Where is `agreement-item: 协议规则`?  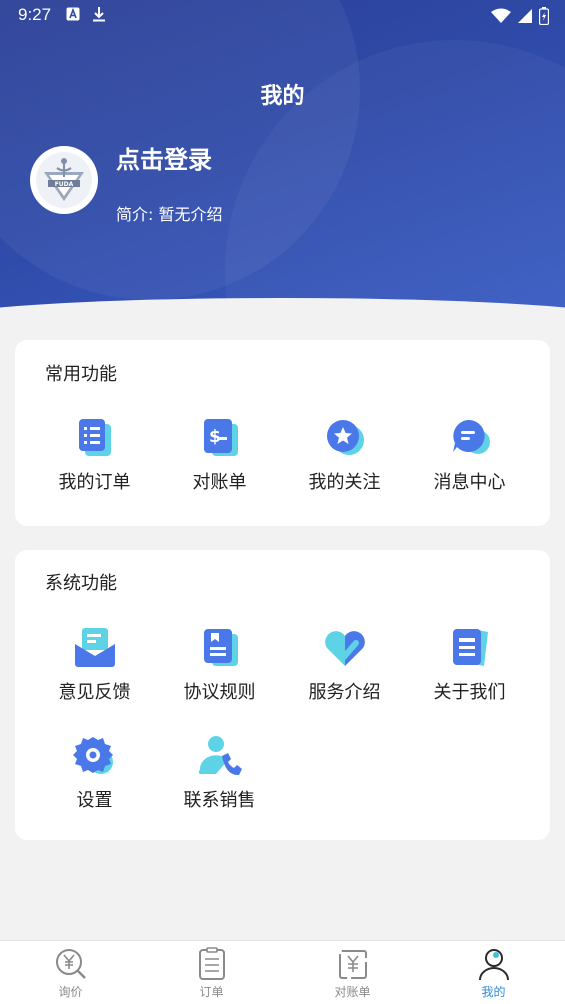 agreement-item: 协议规则 is located at coordinates (219, 665).